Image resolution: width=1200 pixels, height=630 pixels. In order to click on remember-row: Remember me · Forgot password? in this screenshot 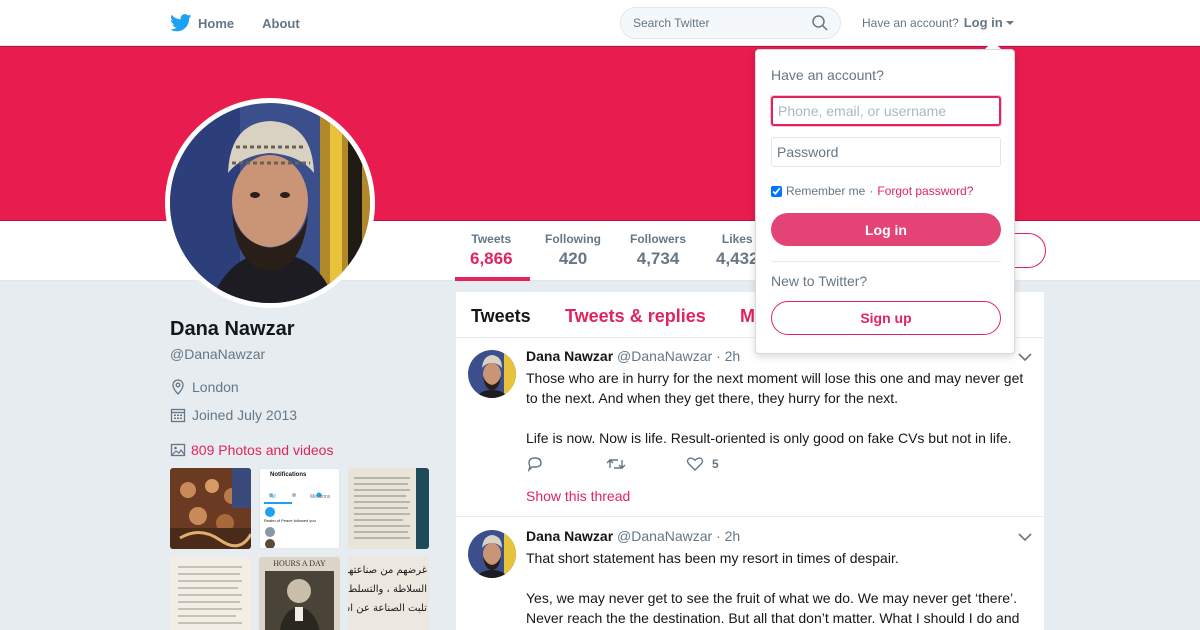, I will do `click(872, 191)`.